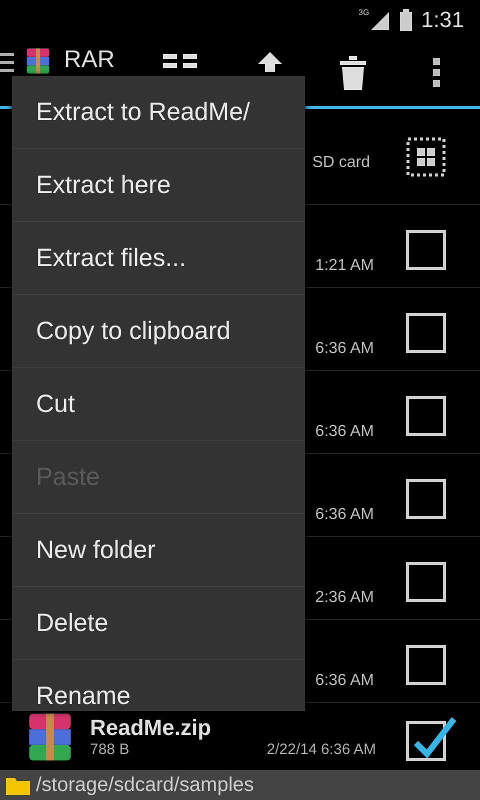  Describe the element at coordinates (158, 623) in the screenshot. I see `menu-item: Delete` at that location.